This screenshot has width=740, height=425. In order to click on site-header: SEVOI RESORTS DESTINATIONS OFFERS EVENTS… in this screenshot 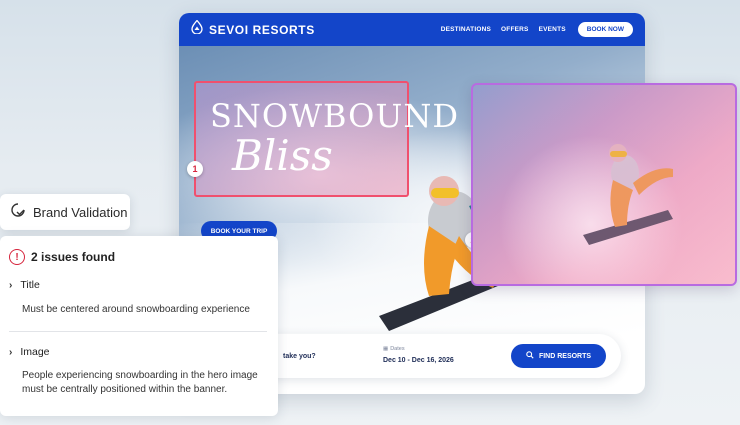, I will do `click(412, 29)`.